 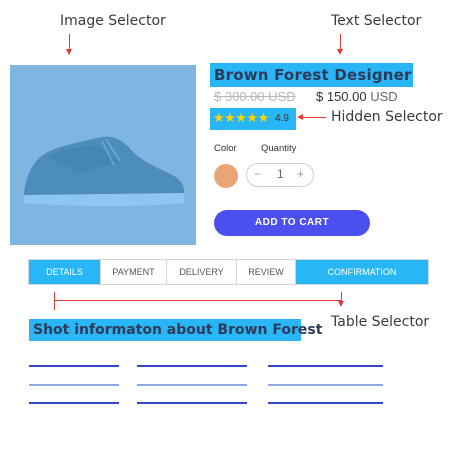 I want to click on tab-confirmation: CONFIRMATION, so click(x=362, y=272).